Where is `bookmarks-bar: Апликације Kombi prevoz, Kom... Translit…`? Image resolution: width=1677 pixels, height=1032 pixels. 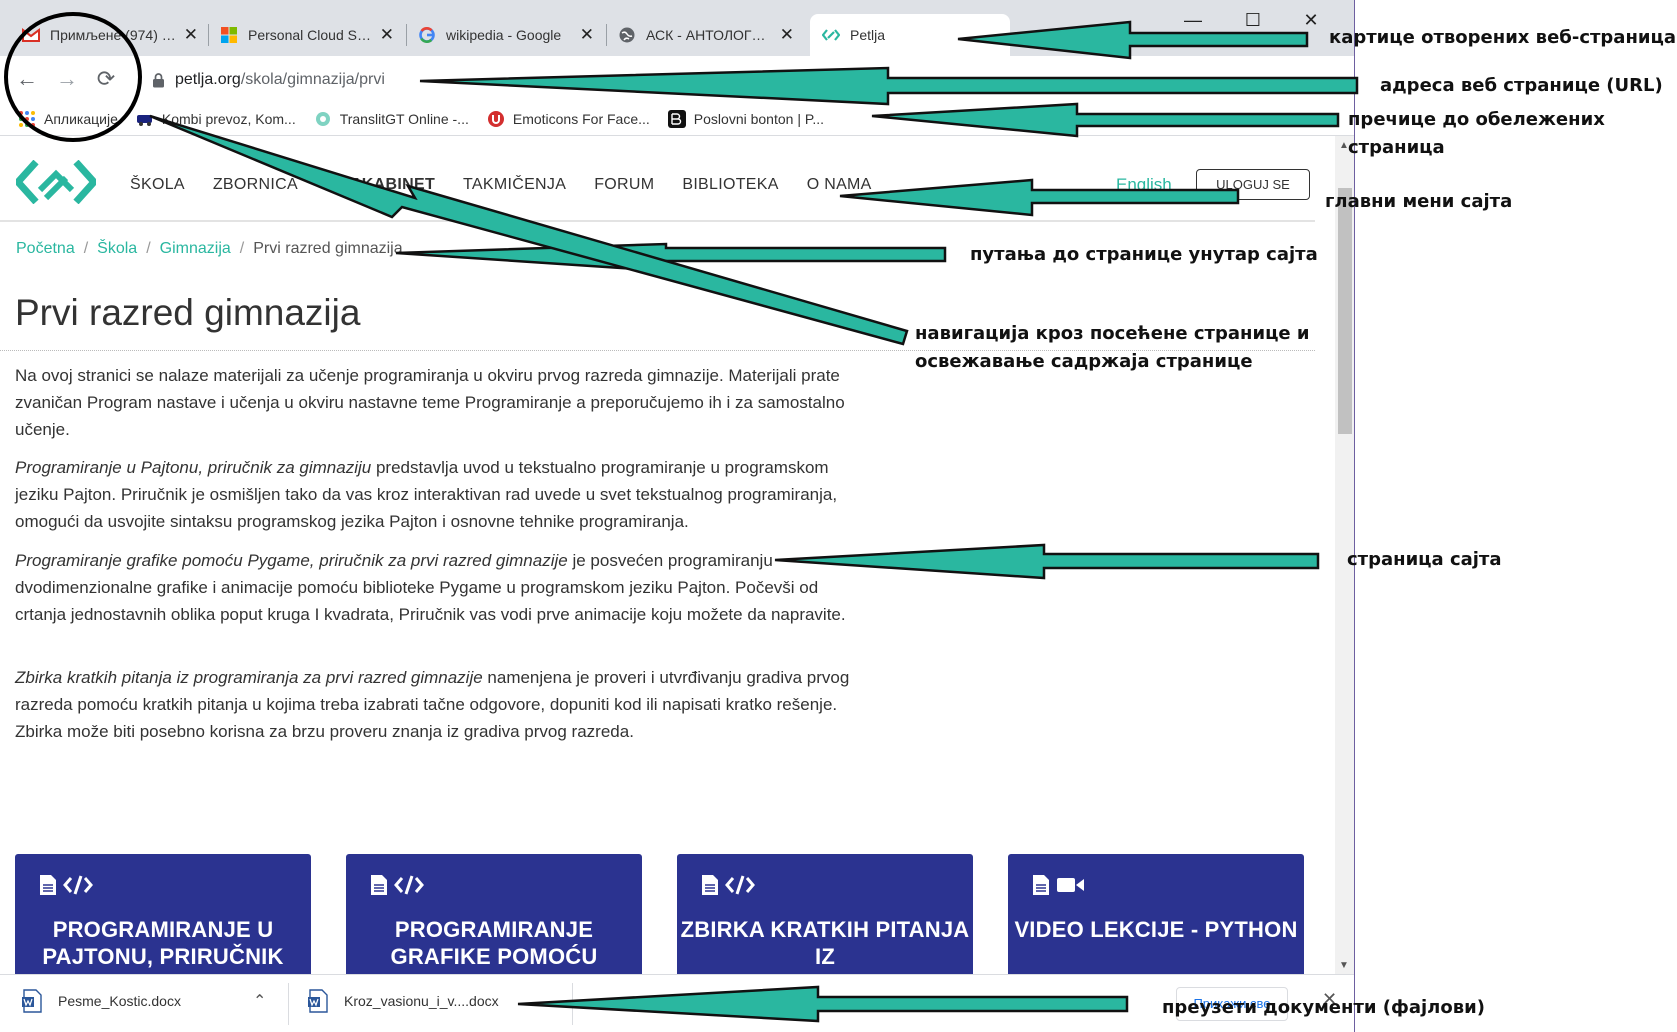
bookmarks-bar: Апликације Kombi prevoz, Kom... Translit… is located at coordinates (677, 119).